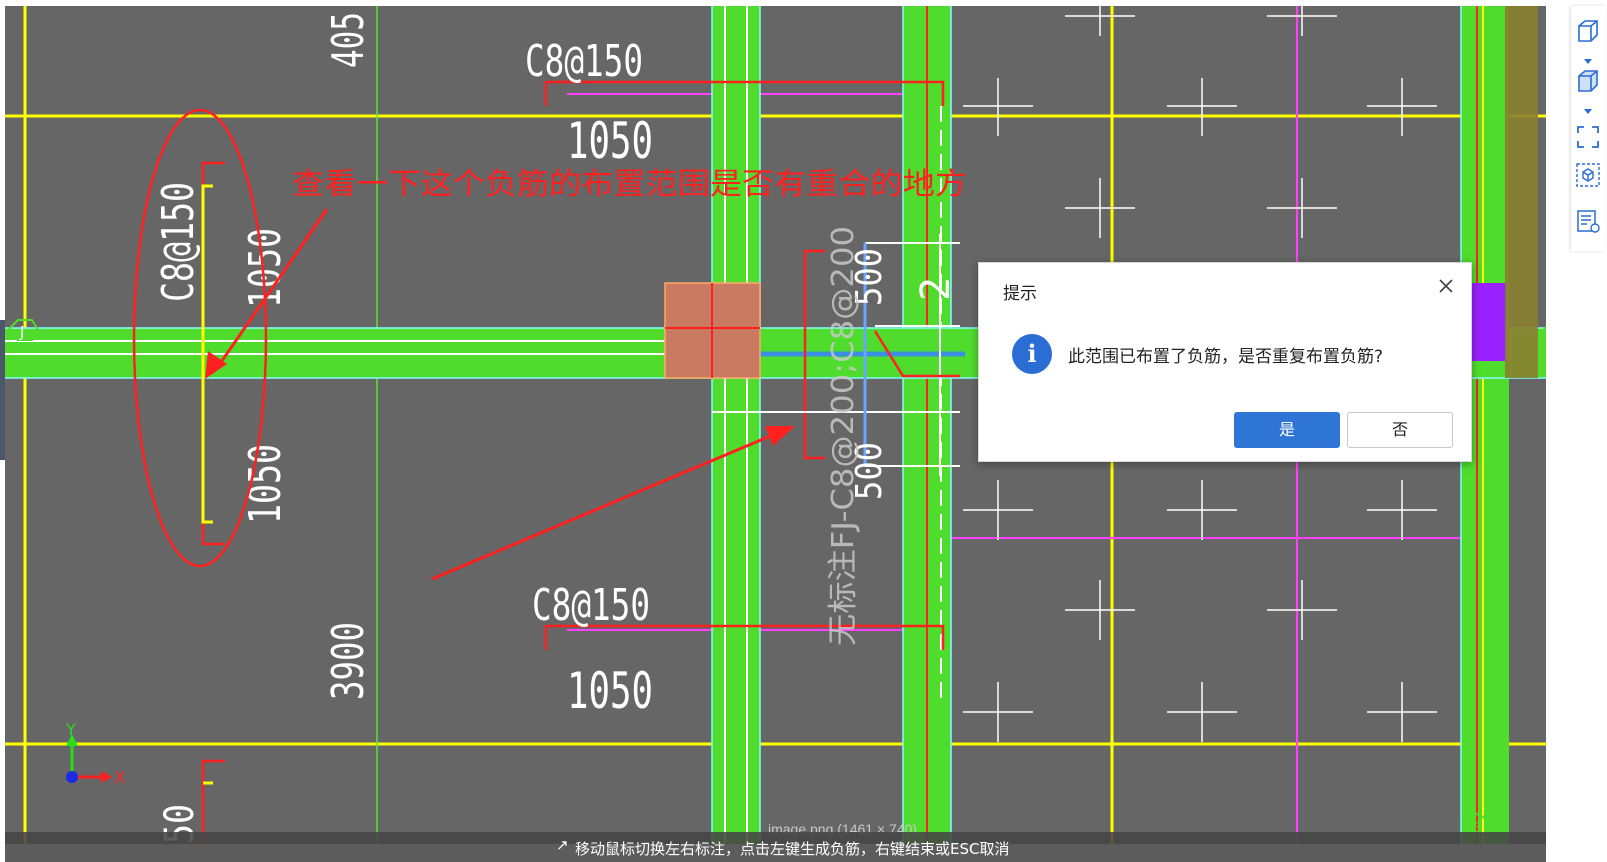 The height and width of the screenshot is (862, 1607). What do you see at coordinates (21, 332) in the screenshot?
I see `axis-label-j-left: J` at bounding box center [21, 332].